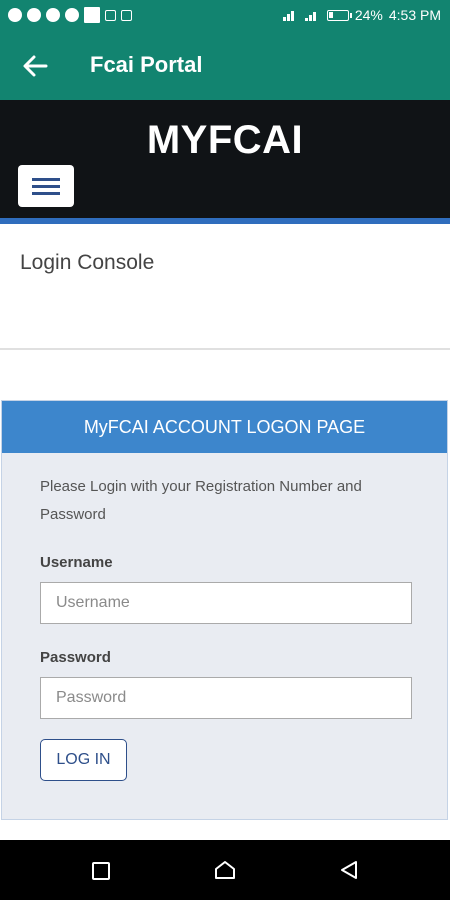 This screenshot has height=900, width=450. What do you see at coordinates (368, 15) in the screenshot?
I see `battery-percentage: 24%` at bounding box center [368, 15].